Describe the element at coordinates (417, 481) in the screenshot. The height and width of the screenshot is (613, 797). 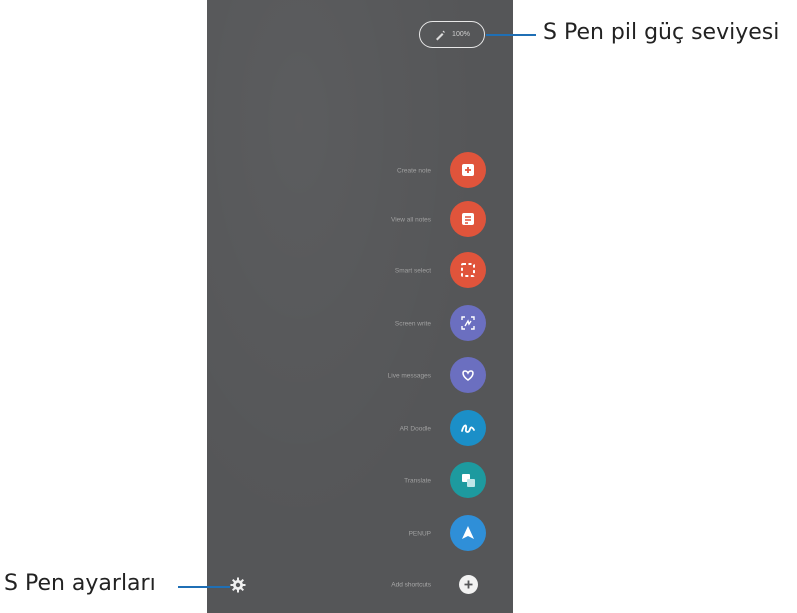
I see `menu-item-label: Translate` at that location.